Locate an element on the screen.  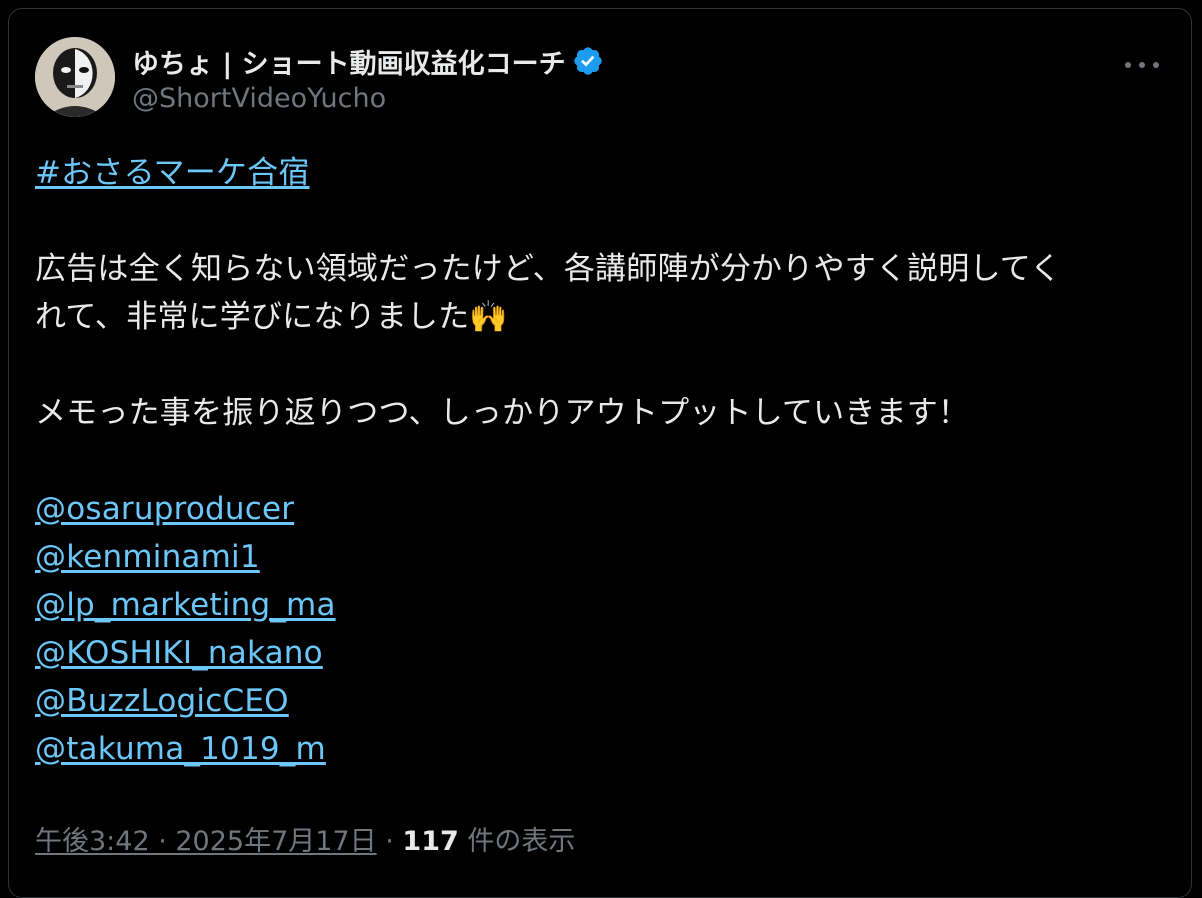
author-block: ゆちょ | ショート動画収益化コーチ @ShortVideoYucho is located at coordinates (368, 77).